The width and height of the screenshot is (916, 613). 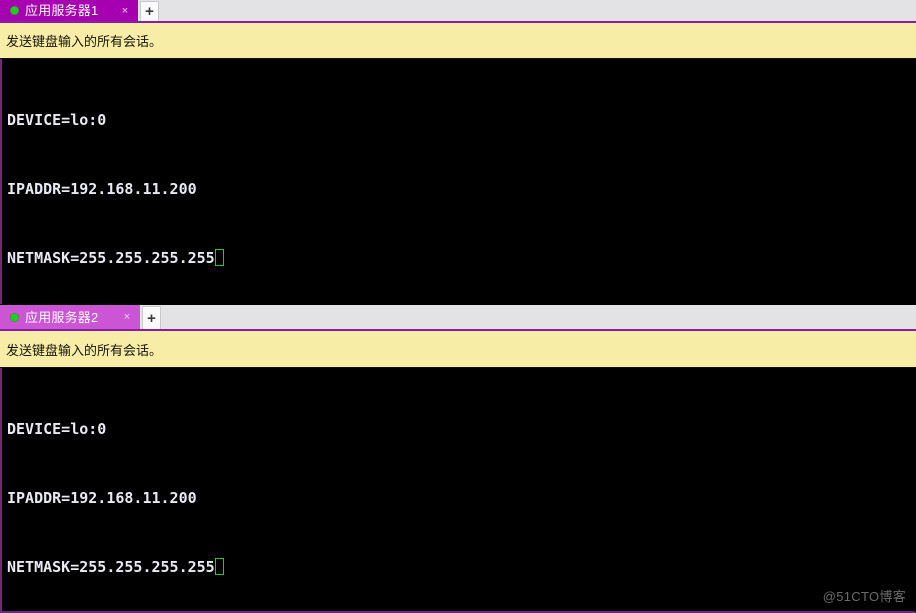 I want to click on tab-session-2-label: 应用服务器2, so click(x=62, y=317).